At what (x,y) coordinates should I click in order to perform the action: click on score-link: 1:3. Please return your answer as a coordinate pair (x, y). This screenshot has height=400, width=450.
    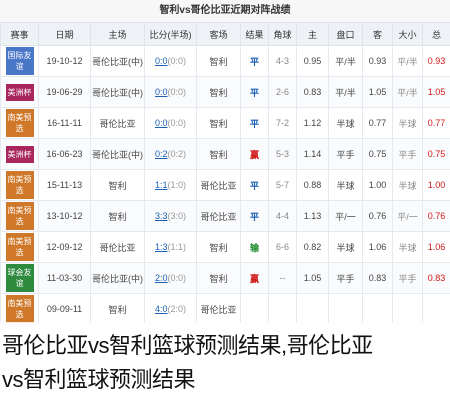
    Looking at the image, I should click on (161, 247).